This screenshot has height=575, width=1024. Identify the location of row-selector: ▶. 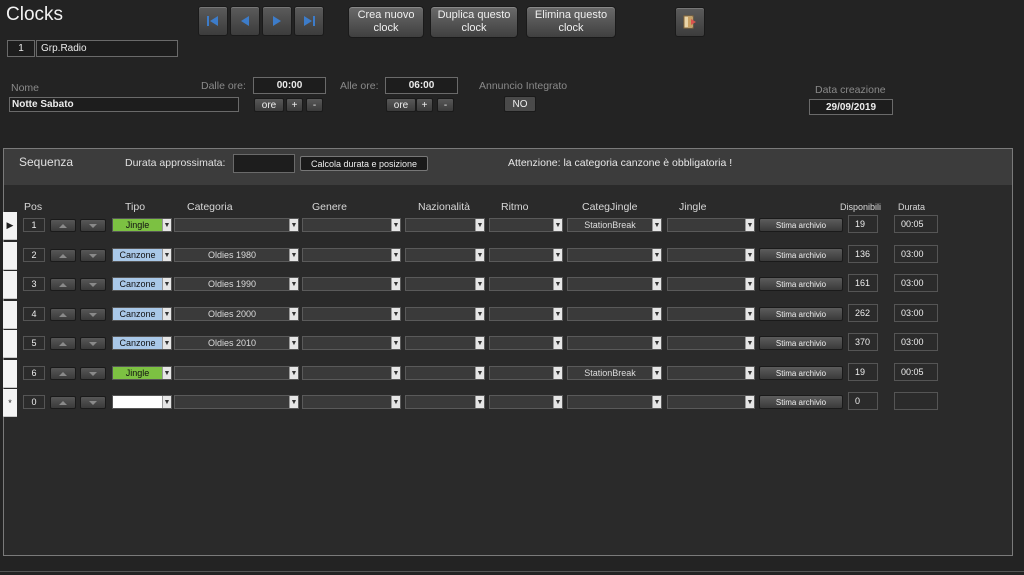
(10, 226).